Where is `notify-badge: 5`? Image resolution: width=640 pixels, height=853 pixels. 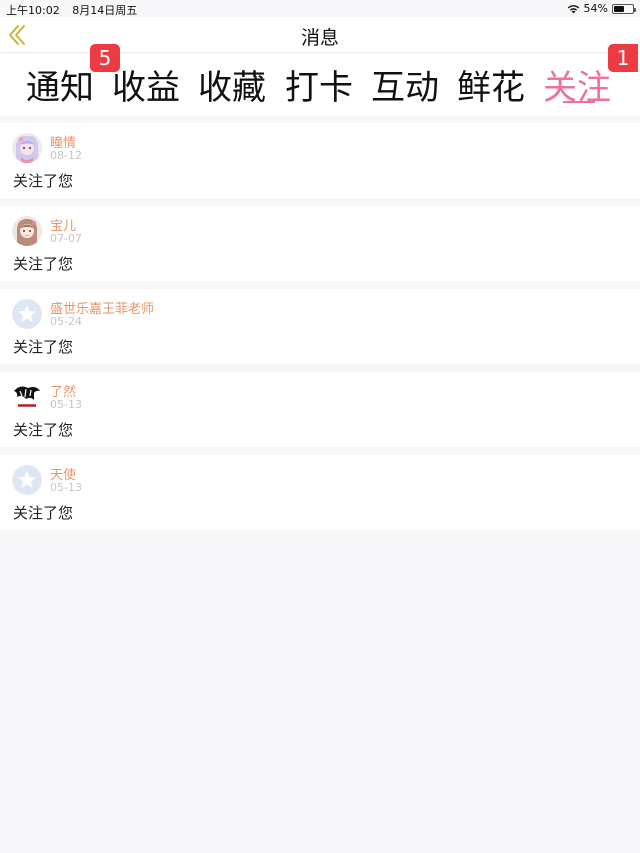 notify-badge: 5 is located at coordinates (105, 58).